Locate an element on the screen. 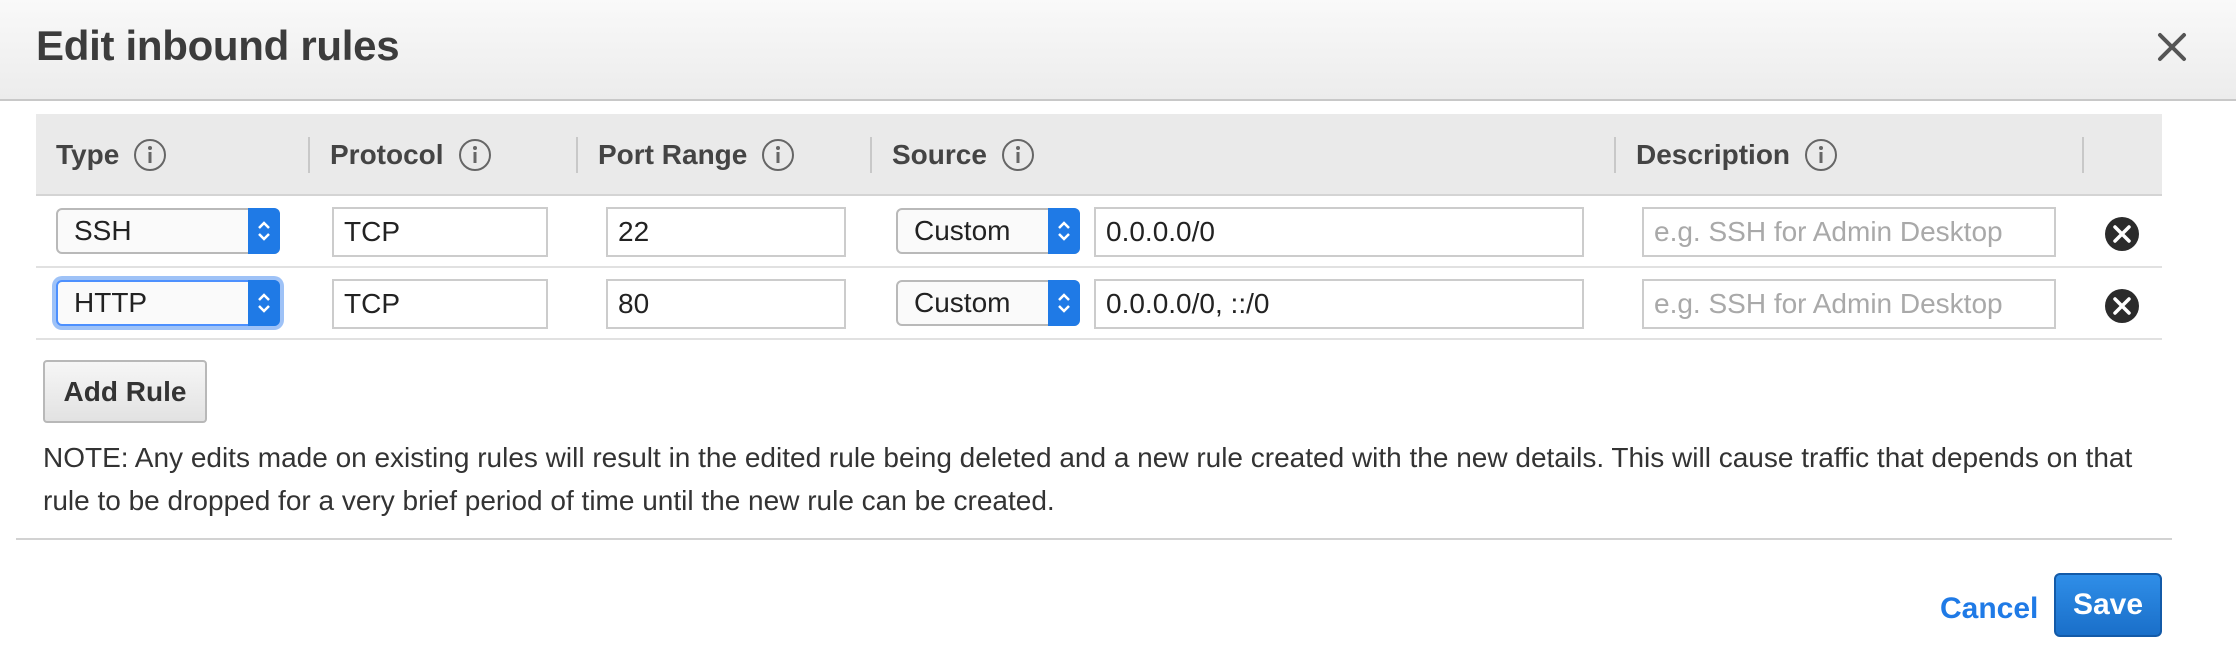 The height and width of the screenshot is (656, 2236). column-header-protocol: Protocol is located at coordinates (411, 155).